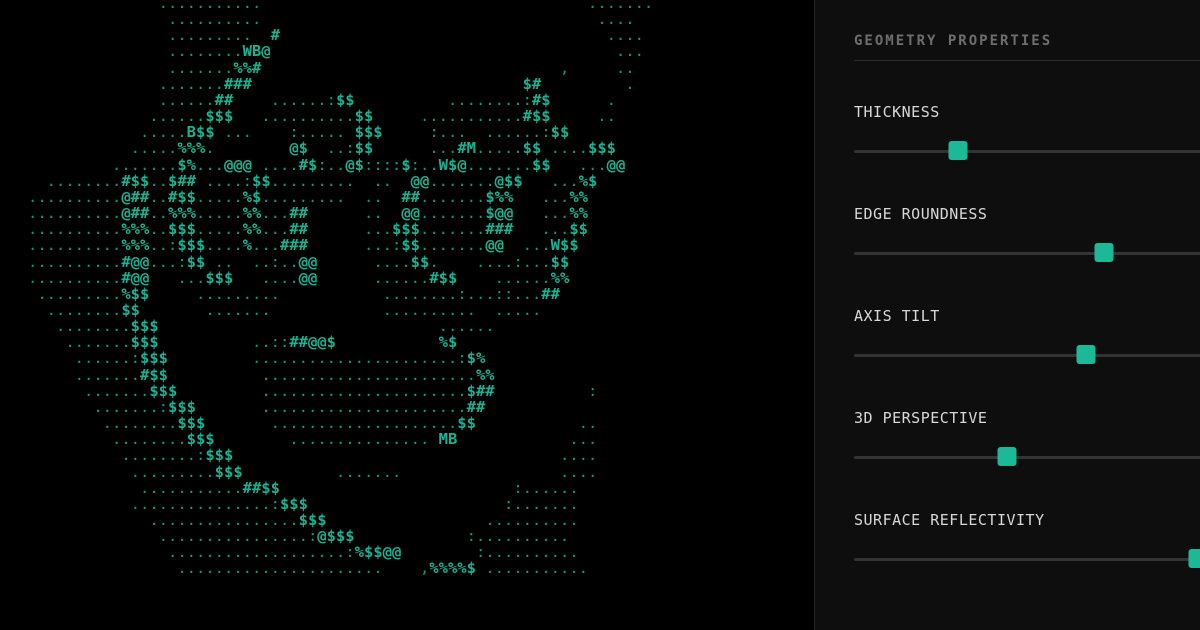 Image resolution: width=1200 pixels, height=630 pixels. I want to click on surface-reflectivity-control: SURFACE REFLECTIVITY, so click(1027, 546).